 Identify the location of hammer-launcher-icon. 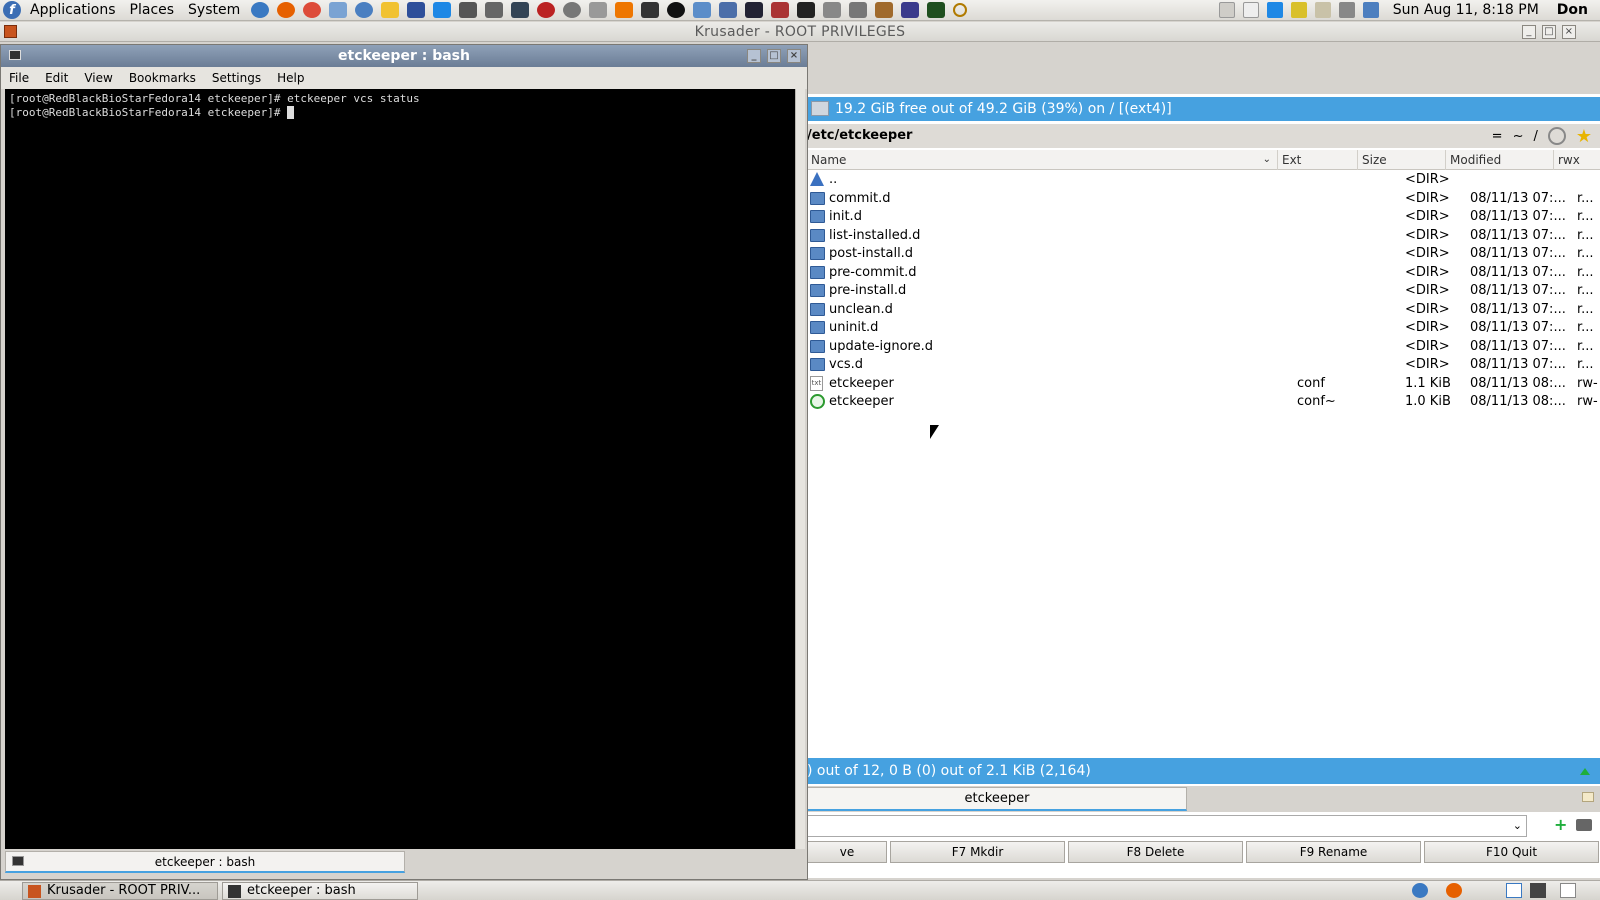
(884, 10).